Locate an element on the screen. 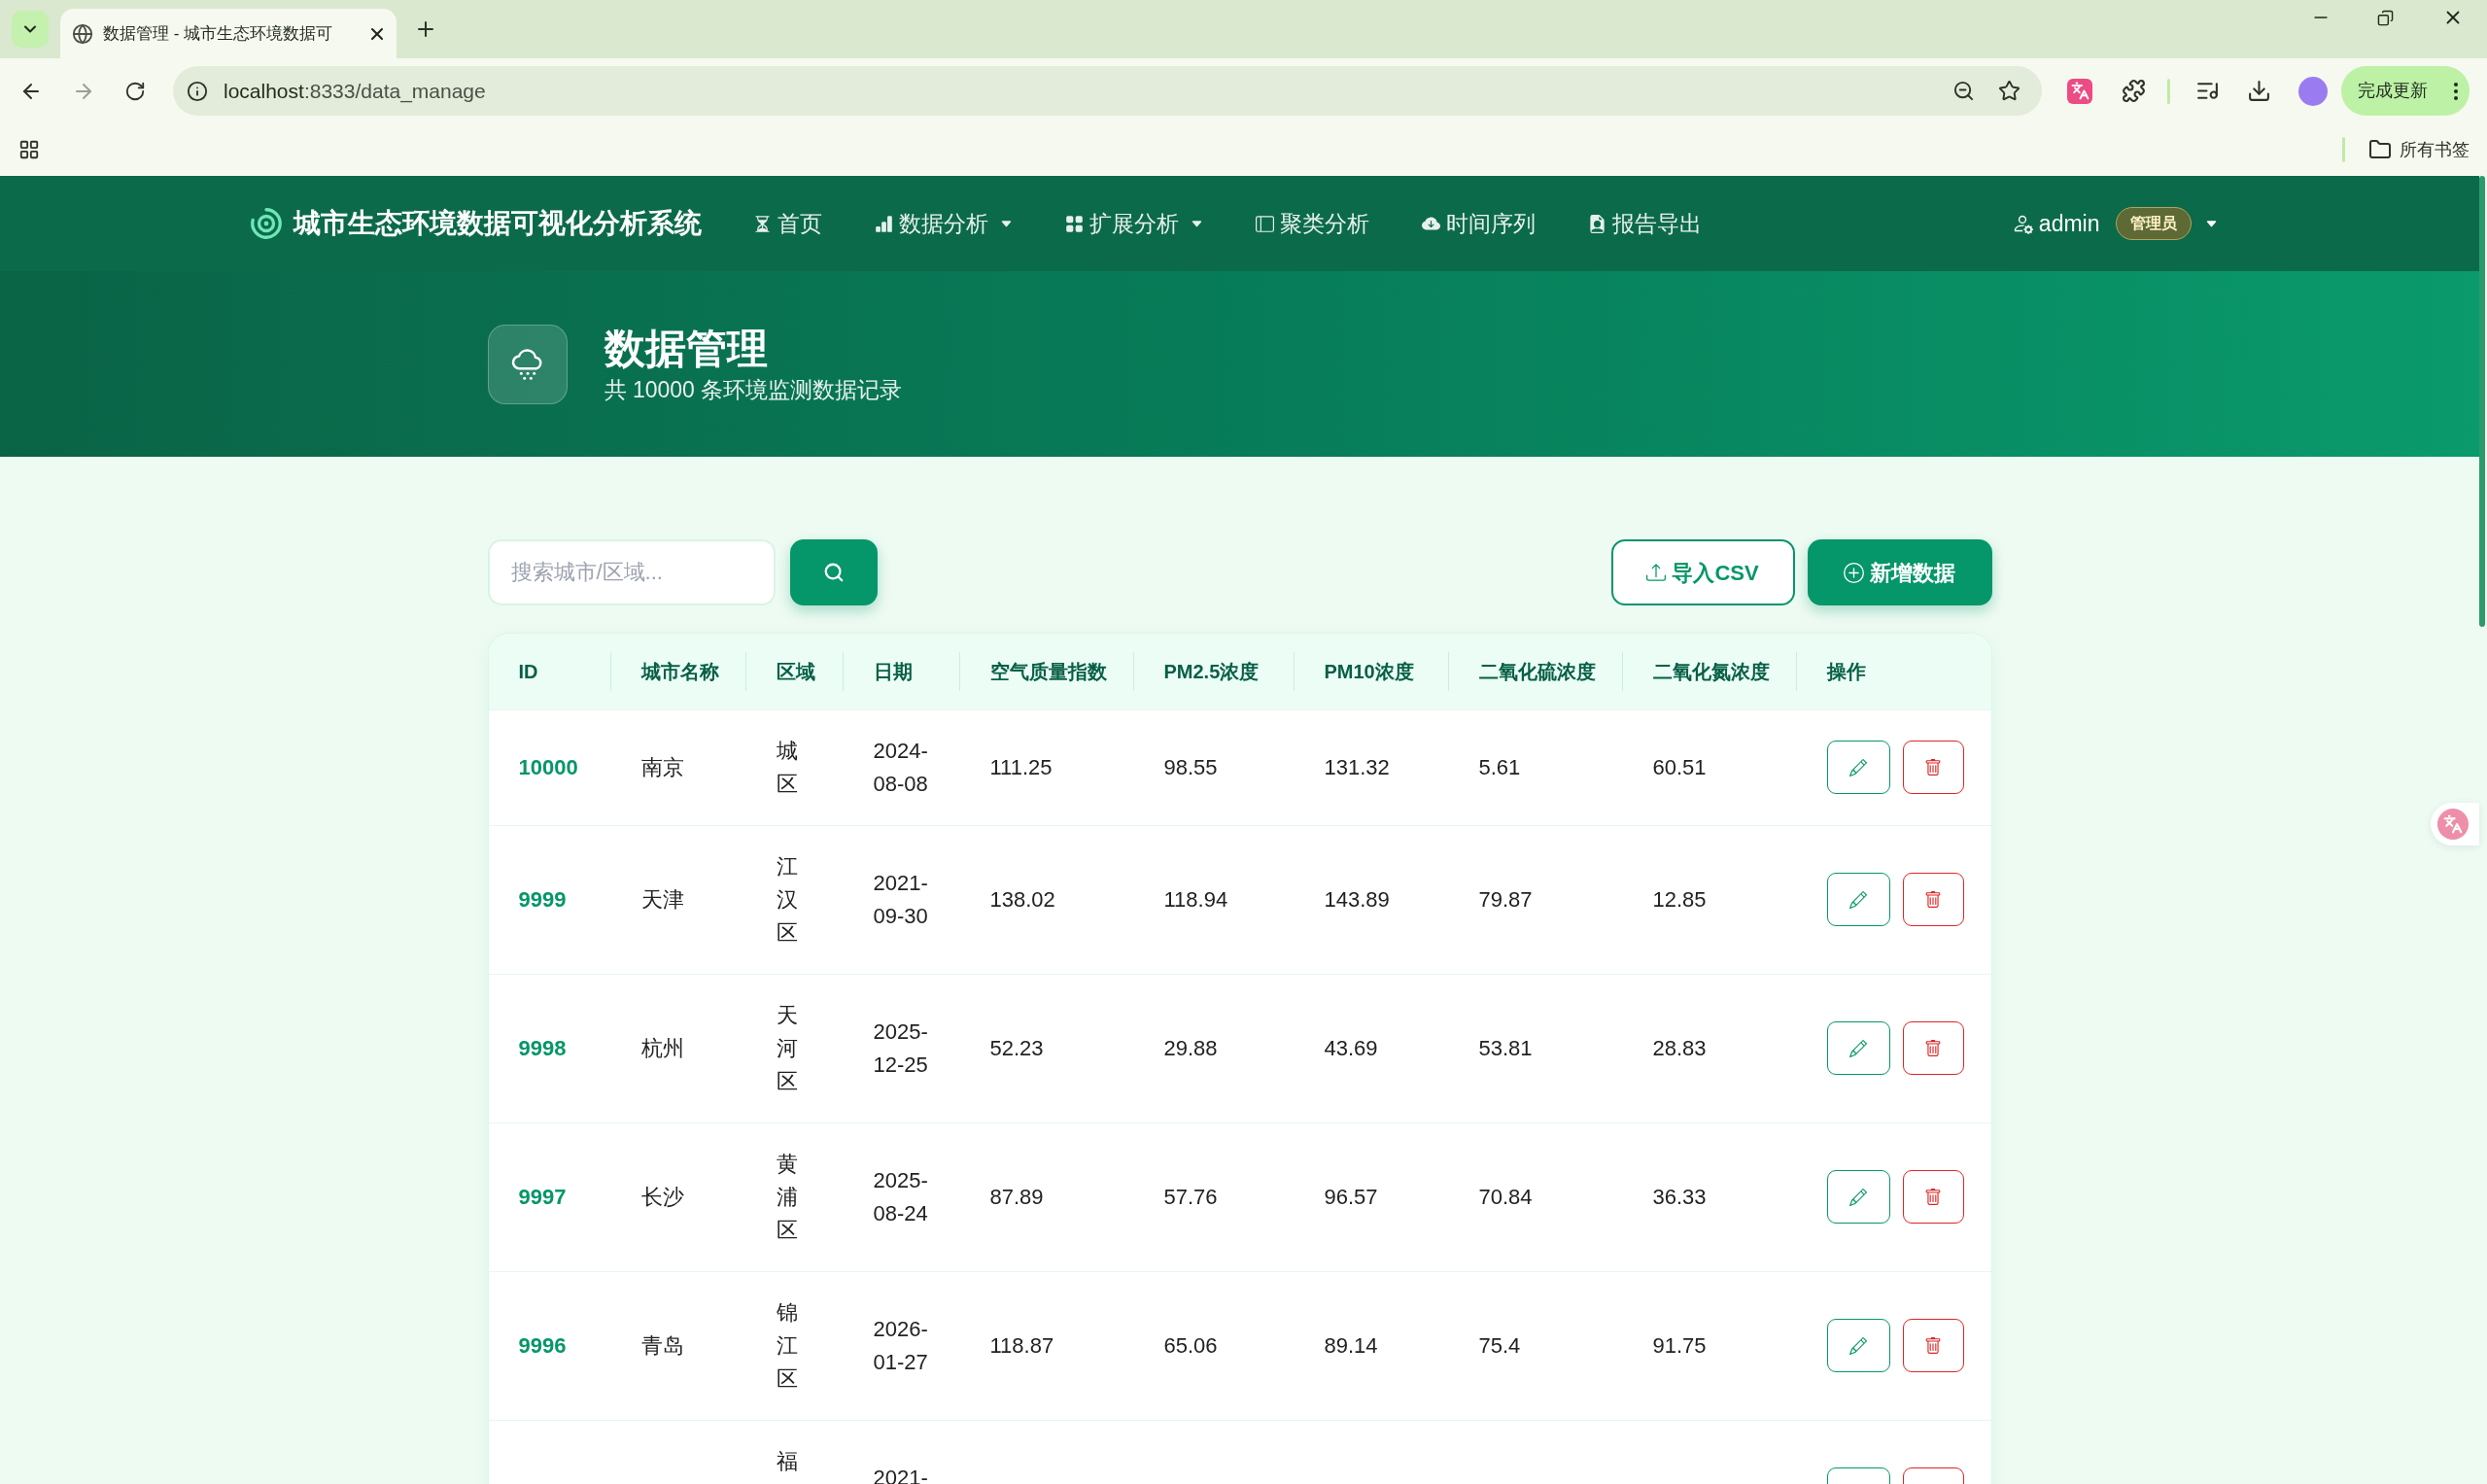 Image resolution: width=2487 pixels, height=1484 pixels. record-id: 9997 is located at coordinates (543, 1196).